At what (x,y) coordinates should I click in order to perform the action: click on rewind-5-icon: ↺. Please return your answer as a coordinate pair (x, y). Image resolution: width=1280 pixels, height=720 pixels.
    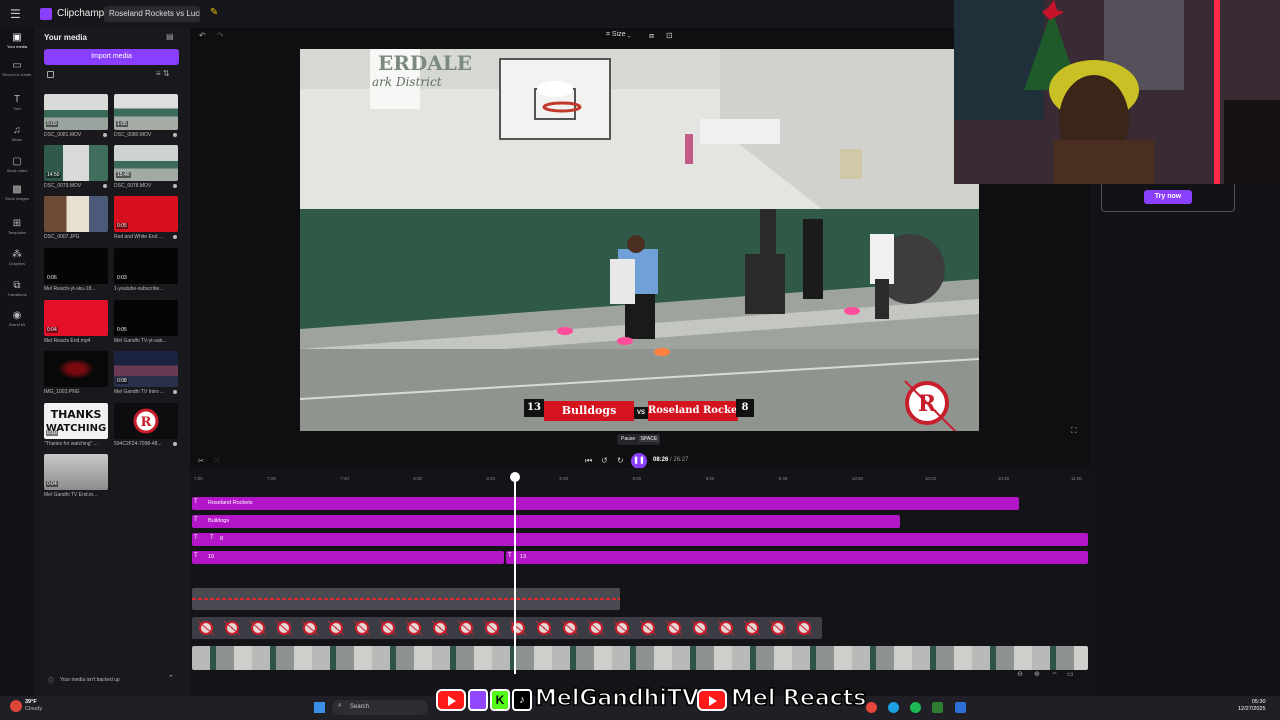
    Looking at the image, I should click on (604, 460).